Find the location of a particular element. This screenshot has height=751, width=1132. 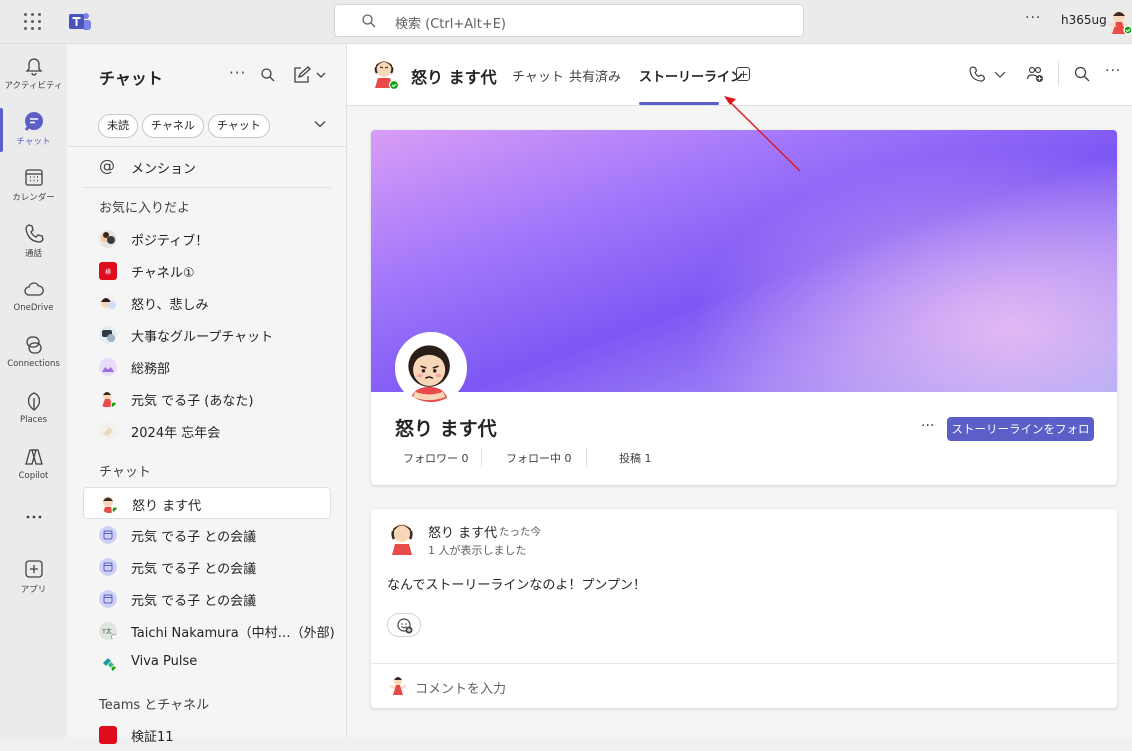

rail-copilot: Copilot is located at coordinates (33, 474).